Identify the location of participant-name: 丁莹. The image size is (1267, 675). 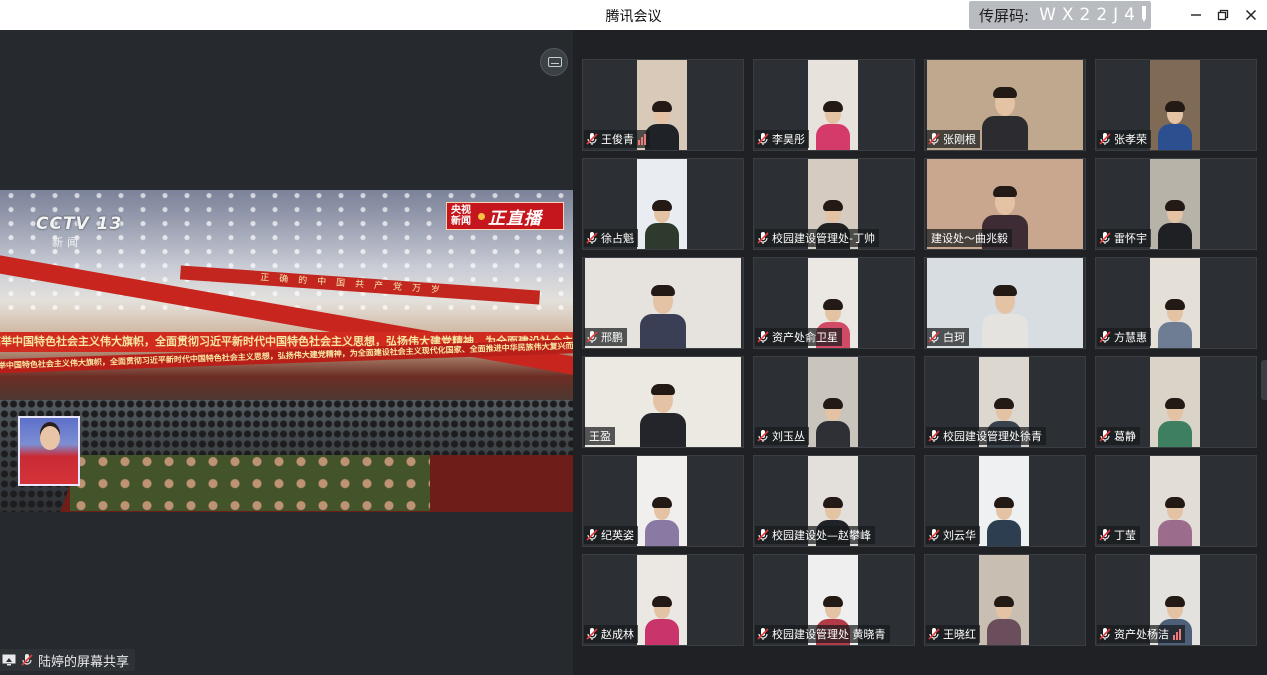
(1125, 535).